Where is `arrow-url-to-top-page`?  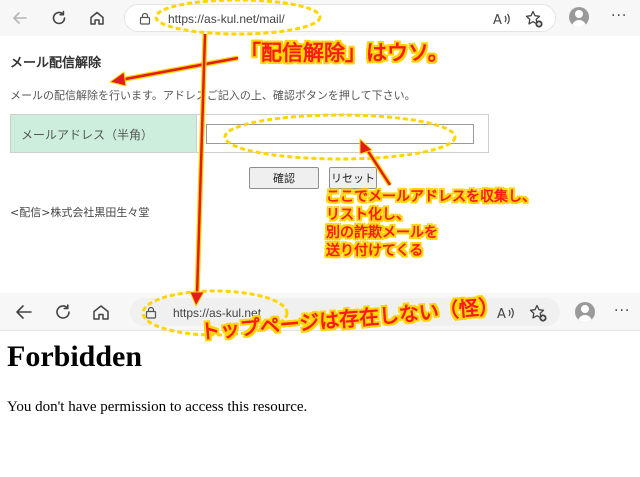
arrow-url-to-top-page is located at coordinates (198, 170).